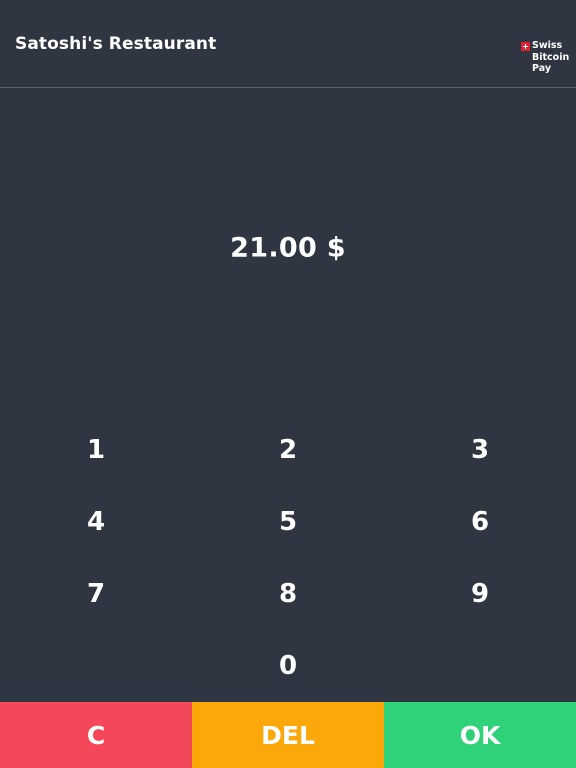 The height and width of the screenshot is (768, 576). Describe the element at coordinates (547, 45) in the screenshot. I see `brand-line-1: Swiss` at that location.